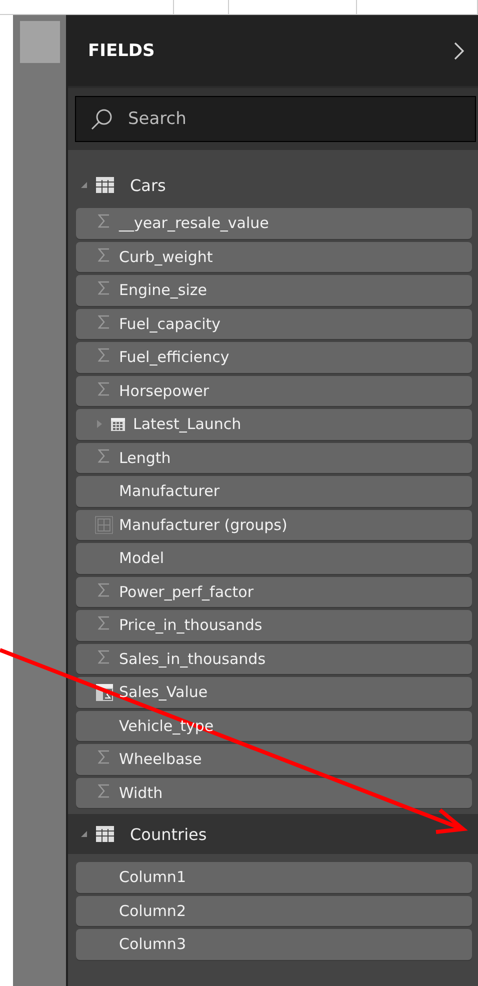 The image size is (478, 986). I want to click on field-item: Manufacturer (groups), so click(274, 525).